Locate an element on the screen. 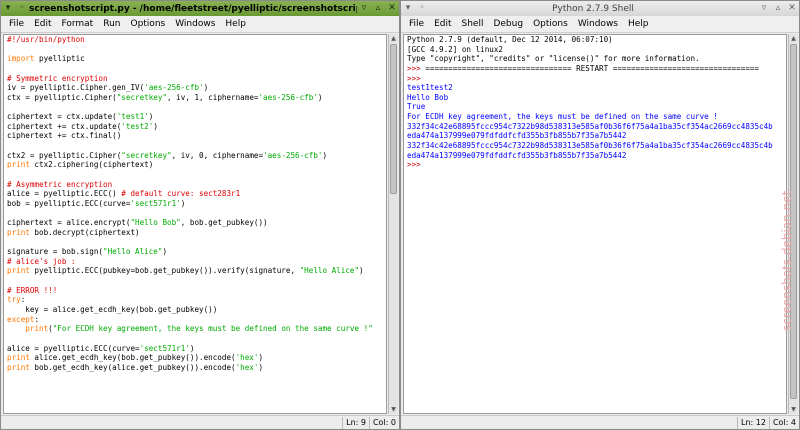 The width and height of the screenshot is (800, 430). code-line: # Asymmetric encryption is located at coordinates (195, 185).